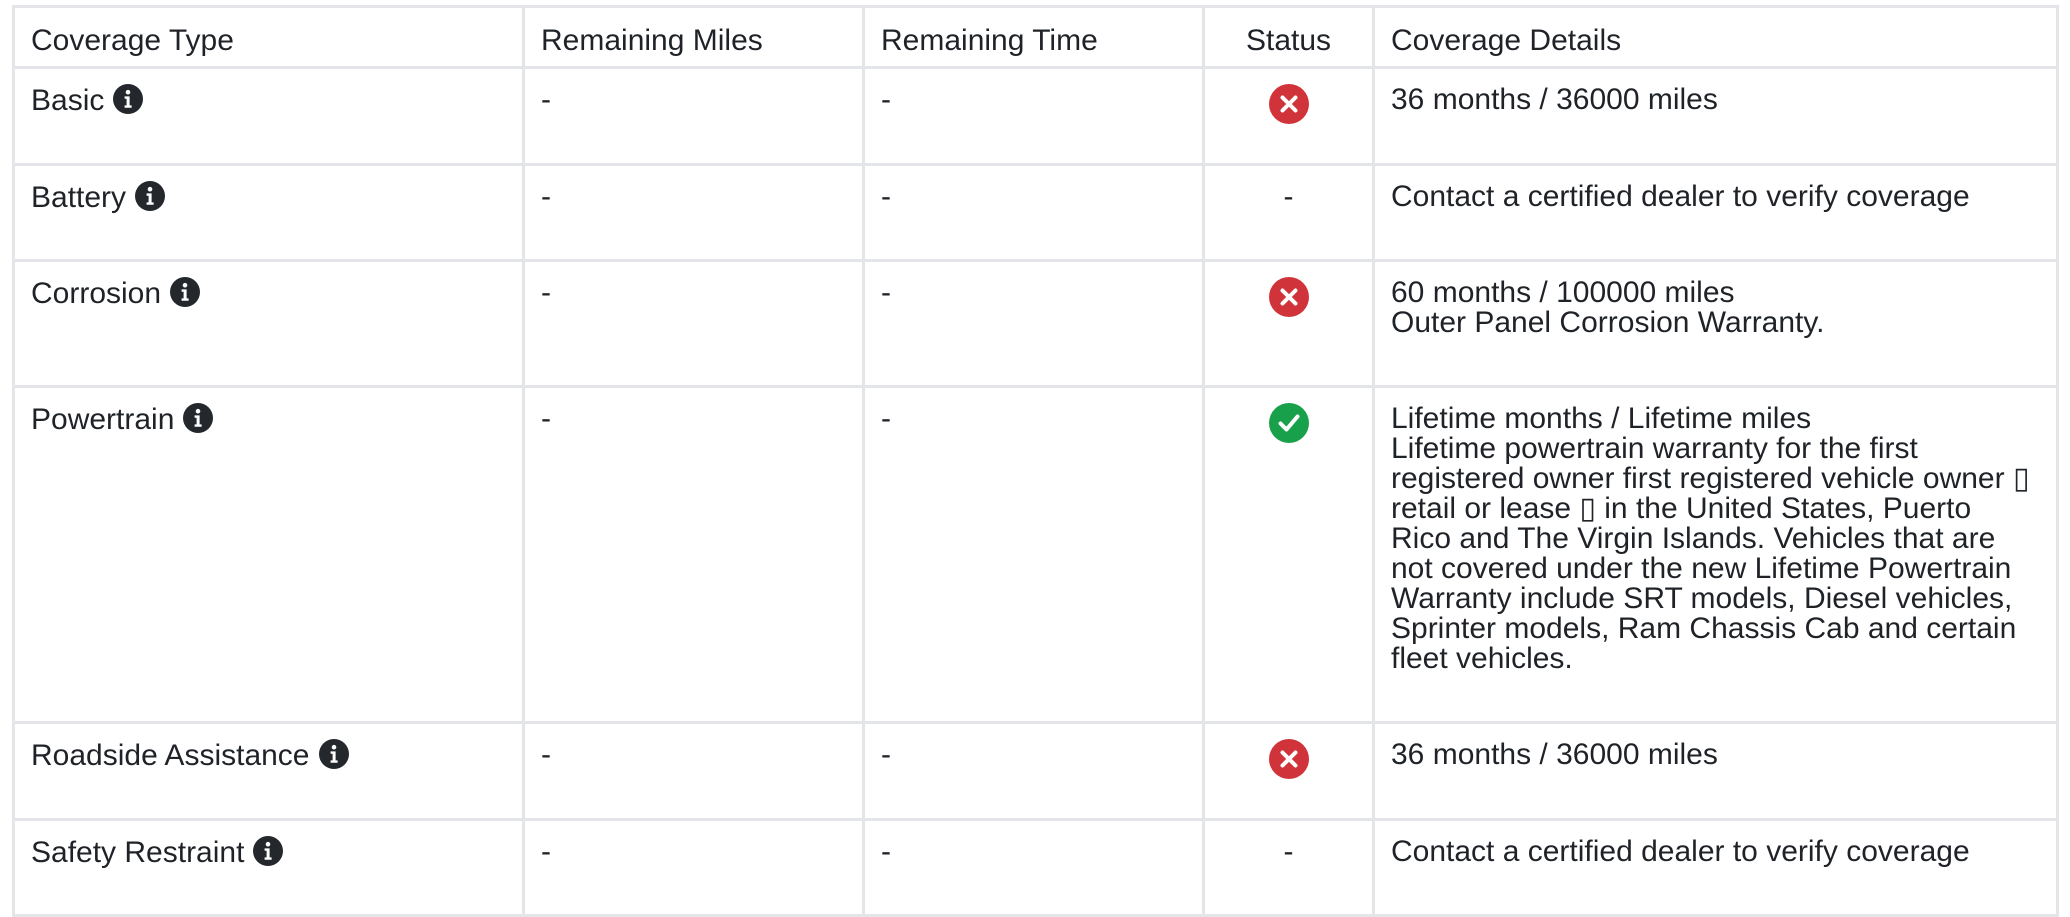 This screenshot has height=917, width=2070. What do you see at coordinates (96, 293) in the screenshot?
I see `coverage-type-label: Corrosion` at bounding box center [96, 293].